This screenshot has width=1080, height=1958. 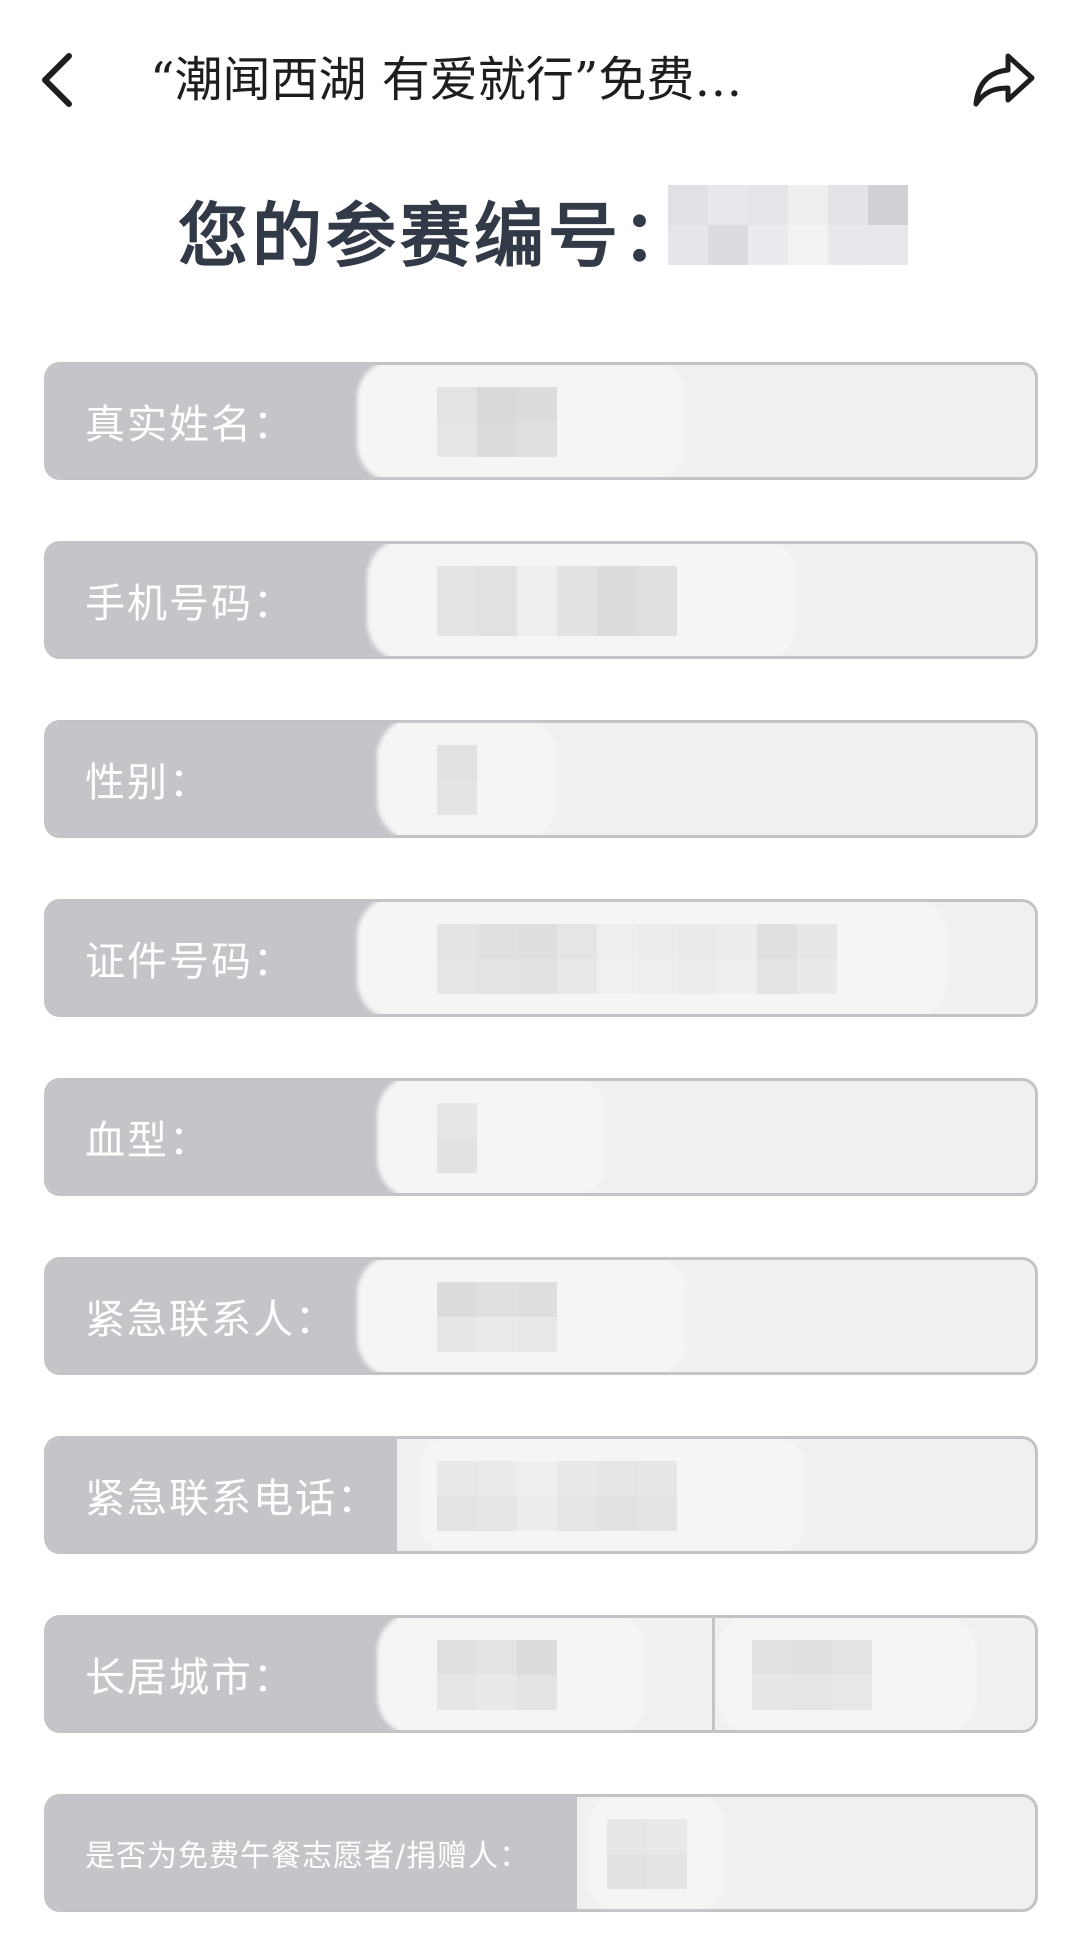 What do you see at coordinates (713, 1674) in the screenshot?
I see `city-divider` at bounding box center [713, 1674].